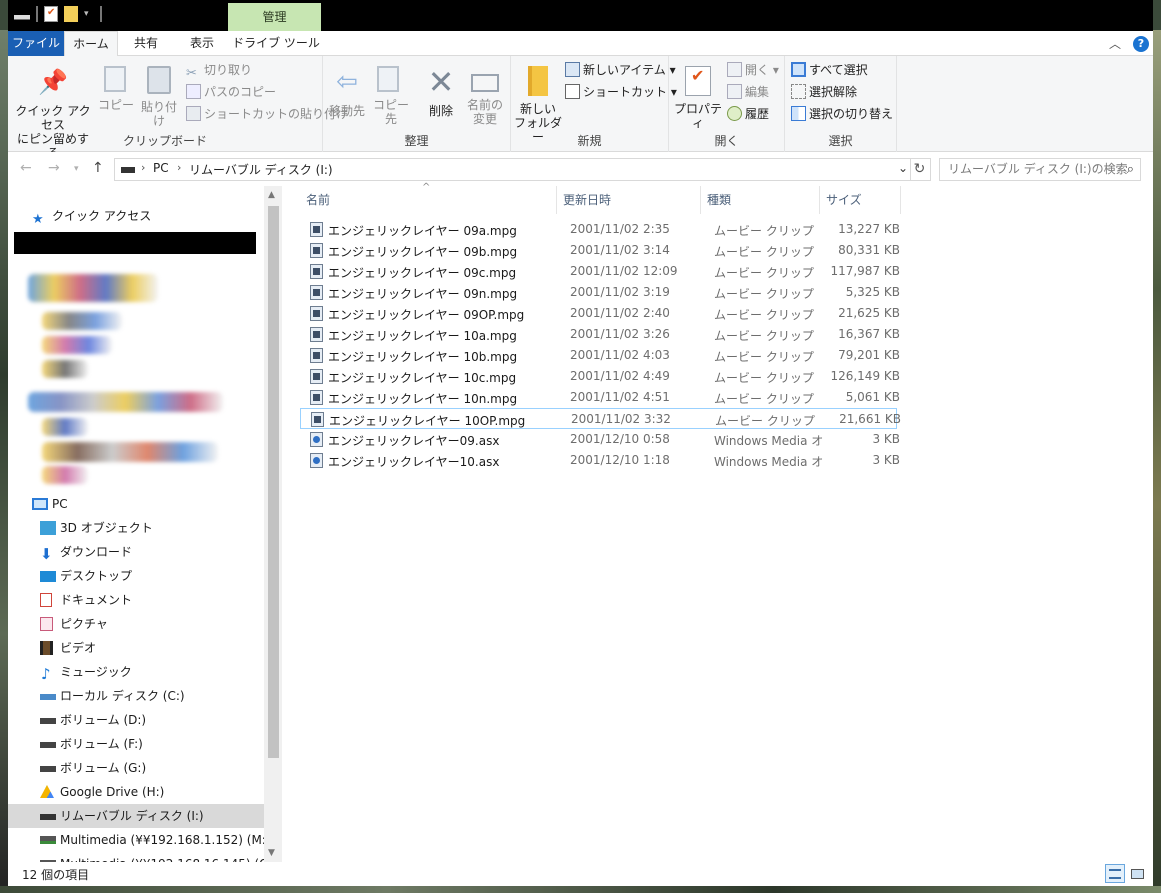 This screenshot has width=1161, height=893. I want to click on nav-item-network-m: Multimedia (¥¥192.168.1.152) (M:), so click(139, 840).